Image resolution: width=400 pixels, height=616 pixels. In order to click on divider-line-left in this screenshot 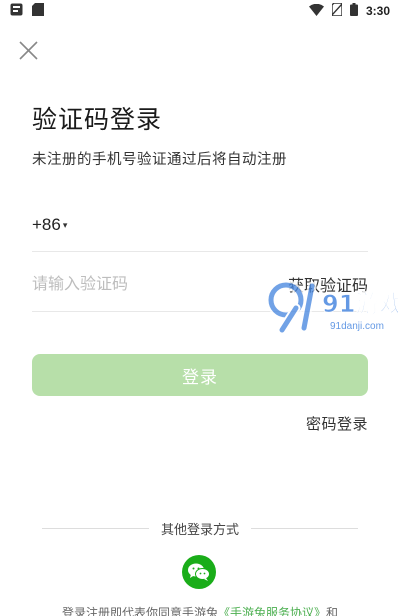, I will do `click(95, 528)`.